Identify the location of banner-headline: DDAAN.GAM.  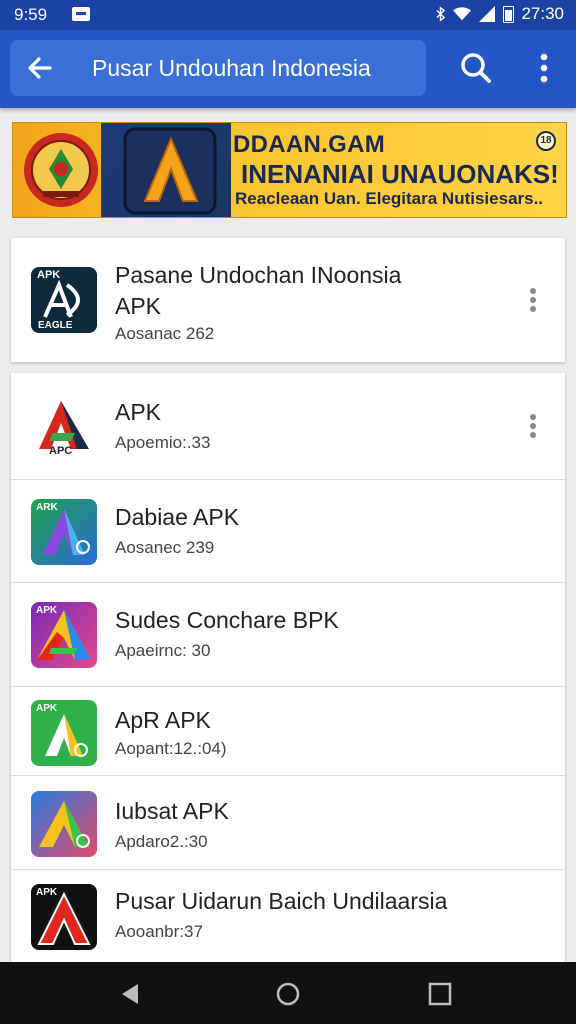
(309, 144).